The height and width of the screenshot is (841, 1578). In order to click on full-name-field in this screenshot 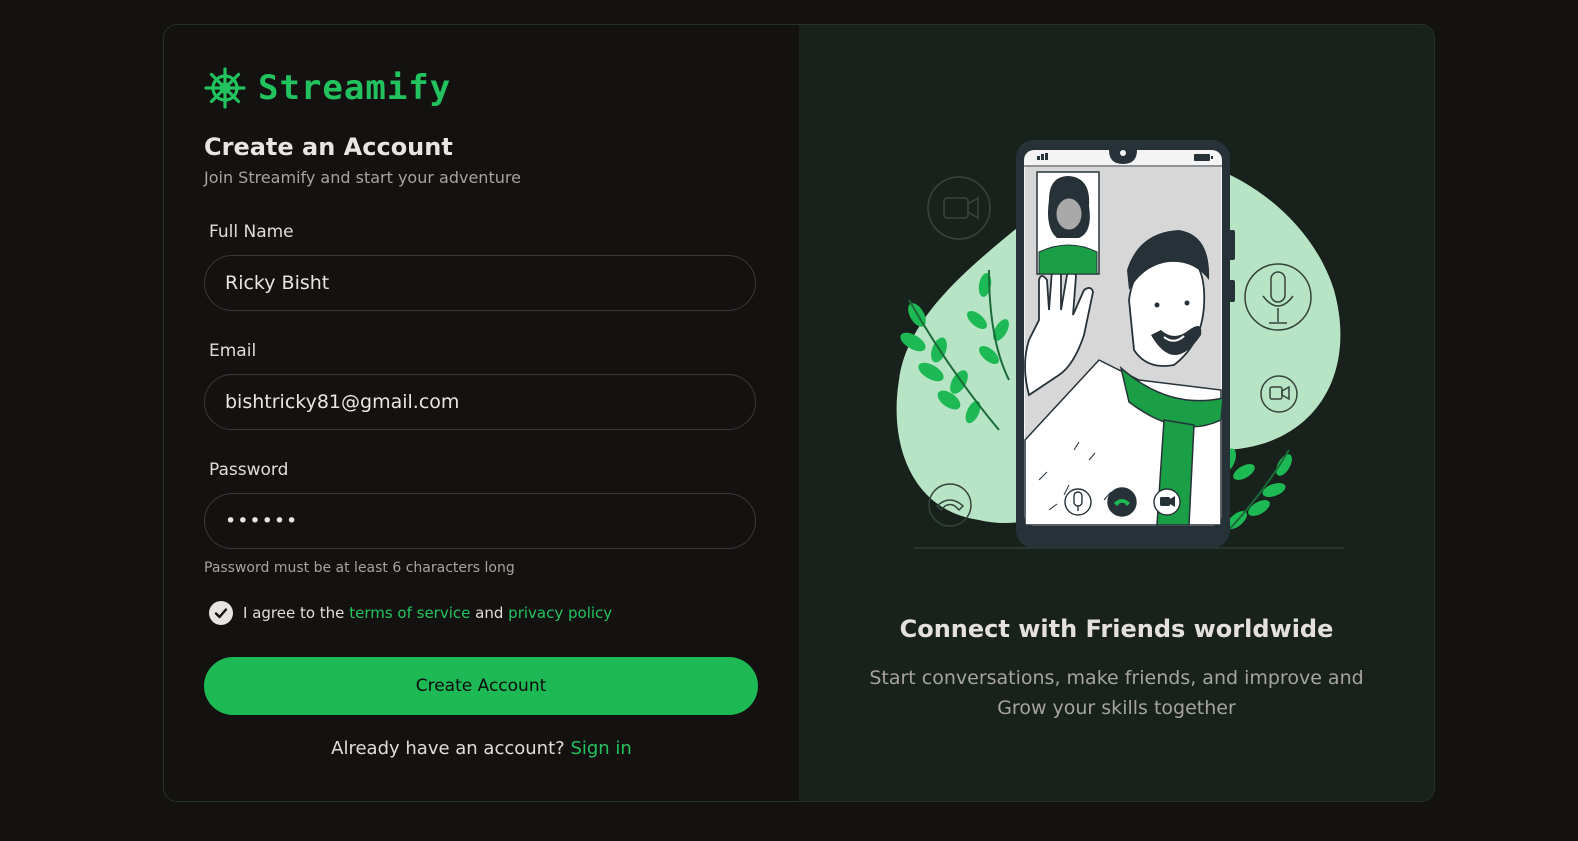, I will do `click(480, 283)`.